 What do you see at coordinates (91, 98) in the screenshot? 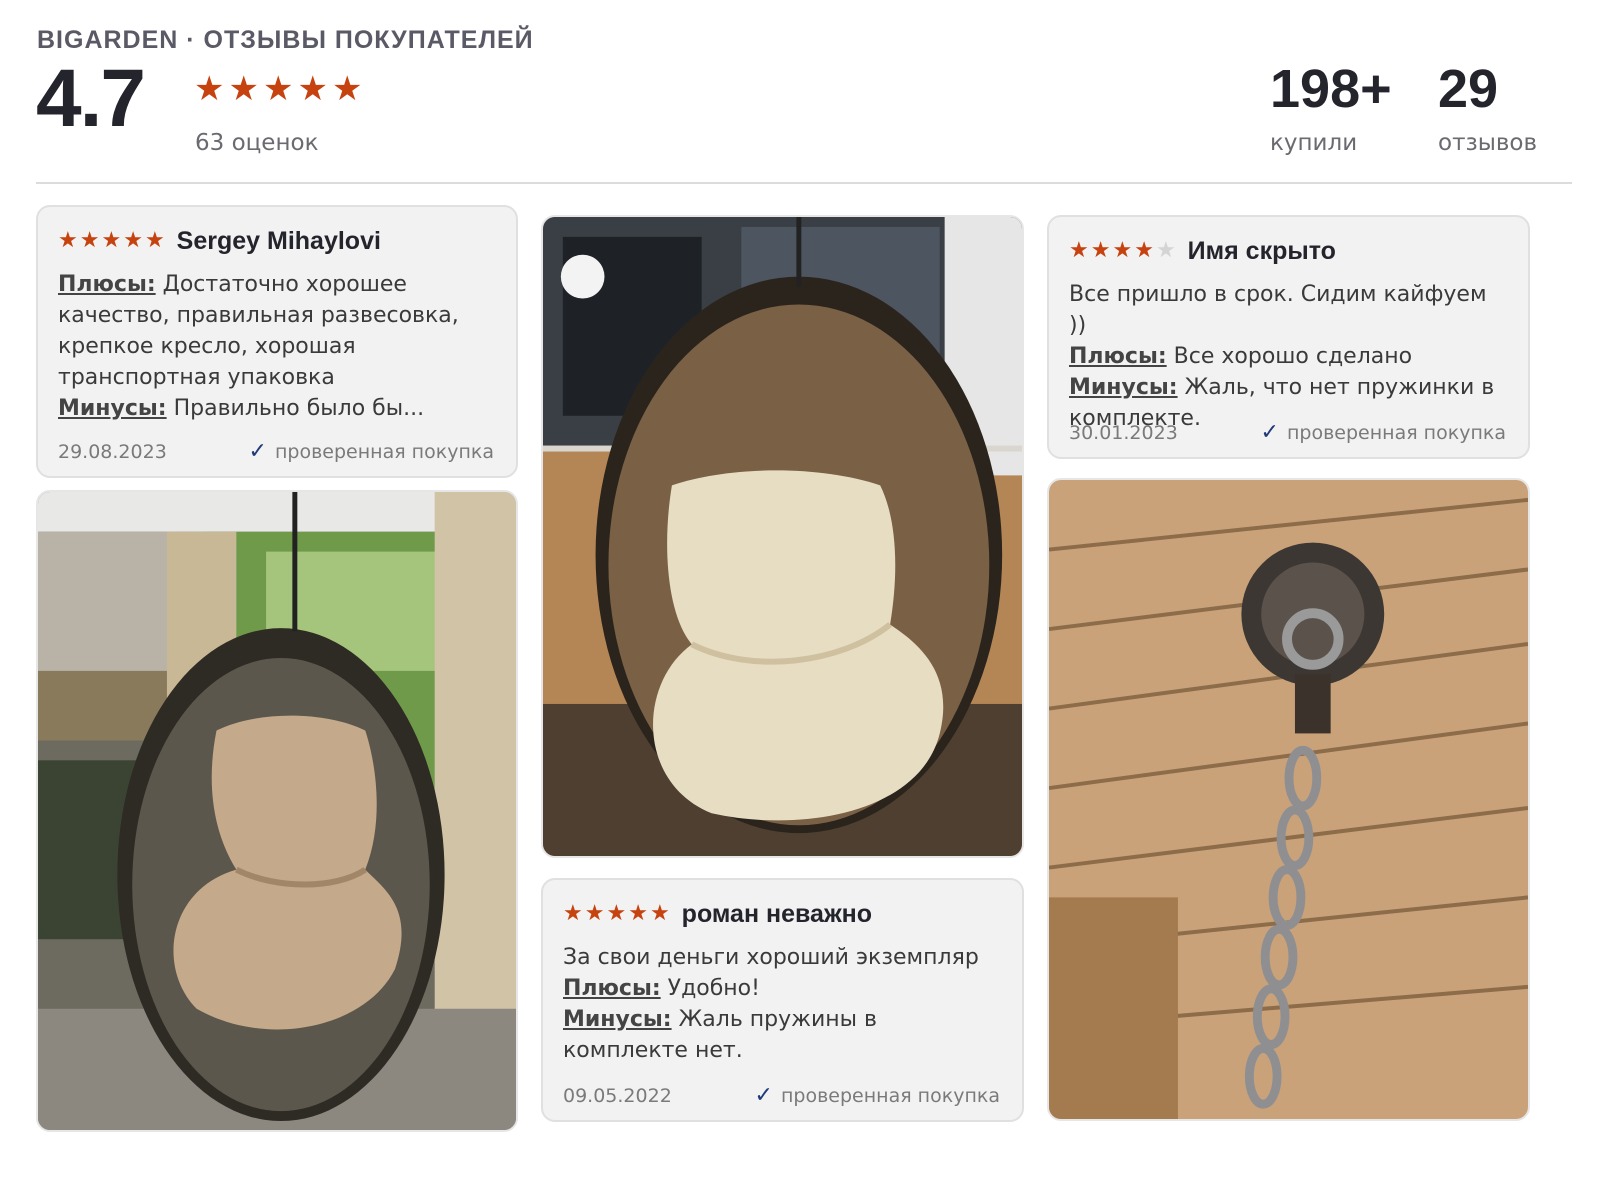
I see `average-rating: 4.7` at bounding box center [91, 98].